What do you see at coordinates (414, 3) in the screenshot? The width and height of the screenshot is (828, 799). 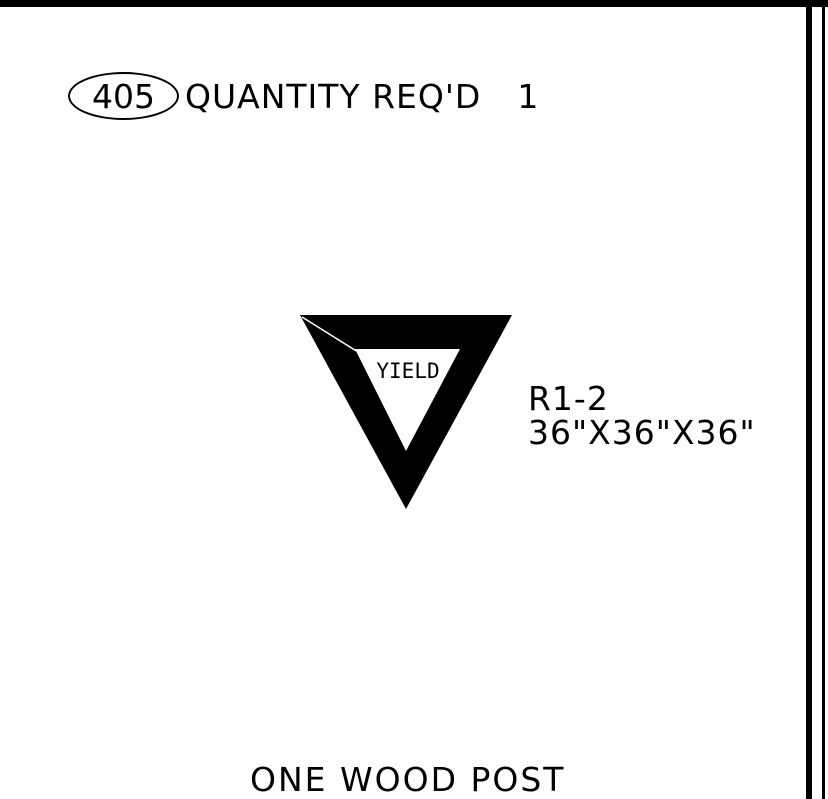 I see `drawing-frame-top-border` at bounding box center [414, 3].